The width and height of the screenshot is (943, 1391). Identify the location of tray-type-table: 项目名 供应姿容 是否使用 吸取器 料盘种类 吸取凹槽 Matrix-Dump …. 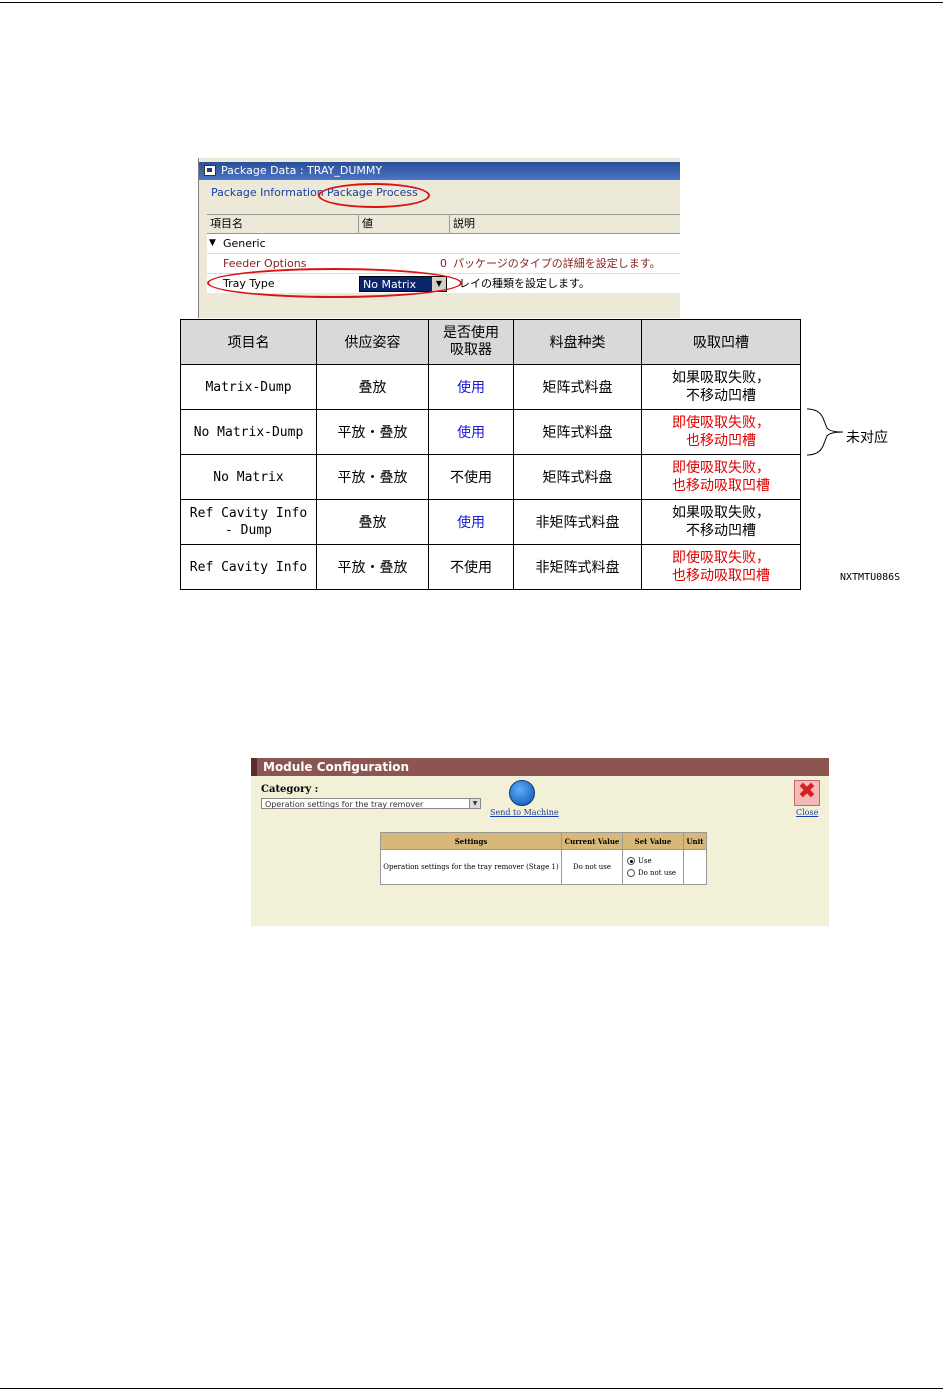
(490, 454).